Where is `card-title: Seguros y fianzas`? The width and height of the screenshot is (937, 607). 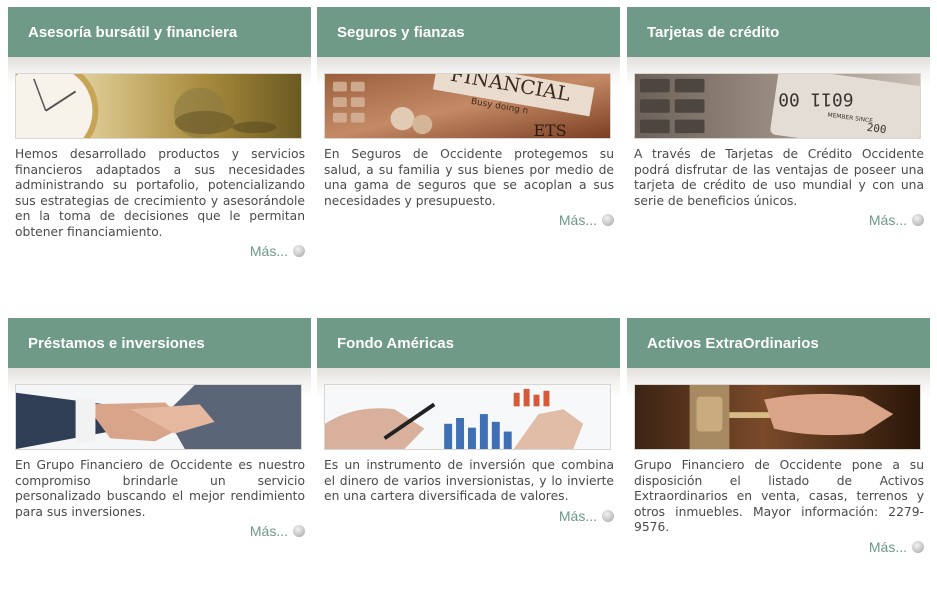 card-title: Seguros y fianzas is located at coordinates (468, 32).